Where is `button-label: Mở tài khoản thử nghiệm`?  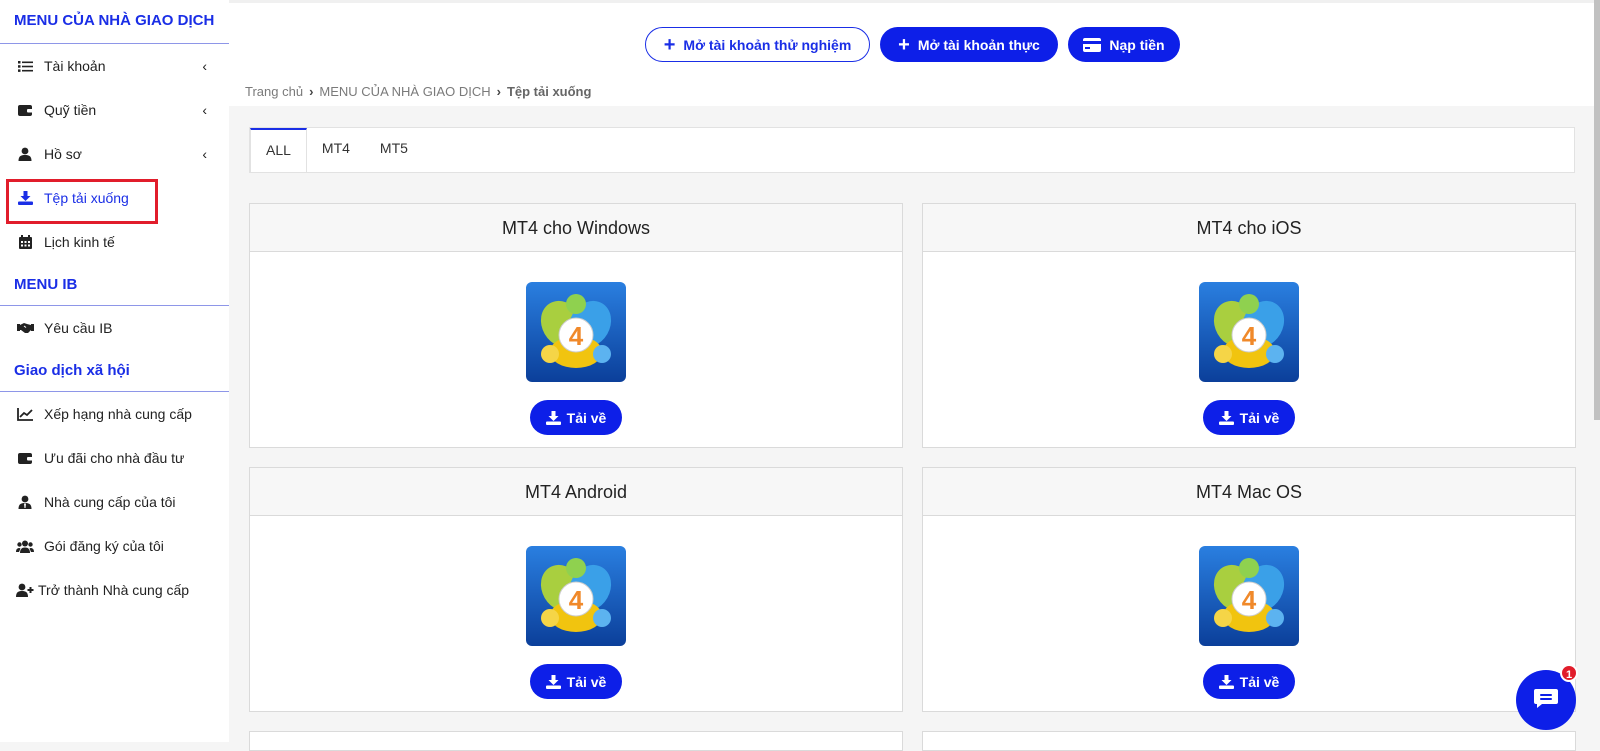 button-label: Mở tài khoản thử nghiệm is located at coordinates (767, 44).